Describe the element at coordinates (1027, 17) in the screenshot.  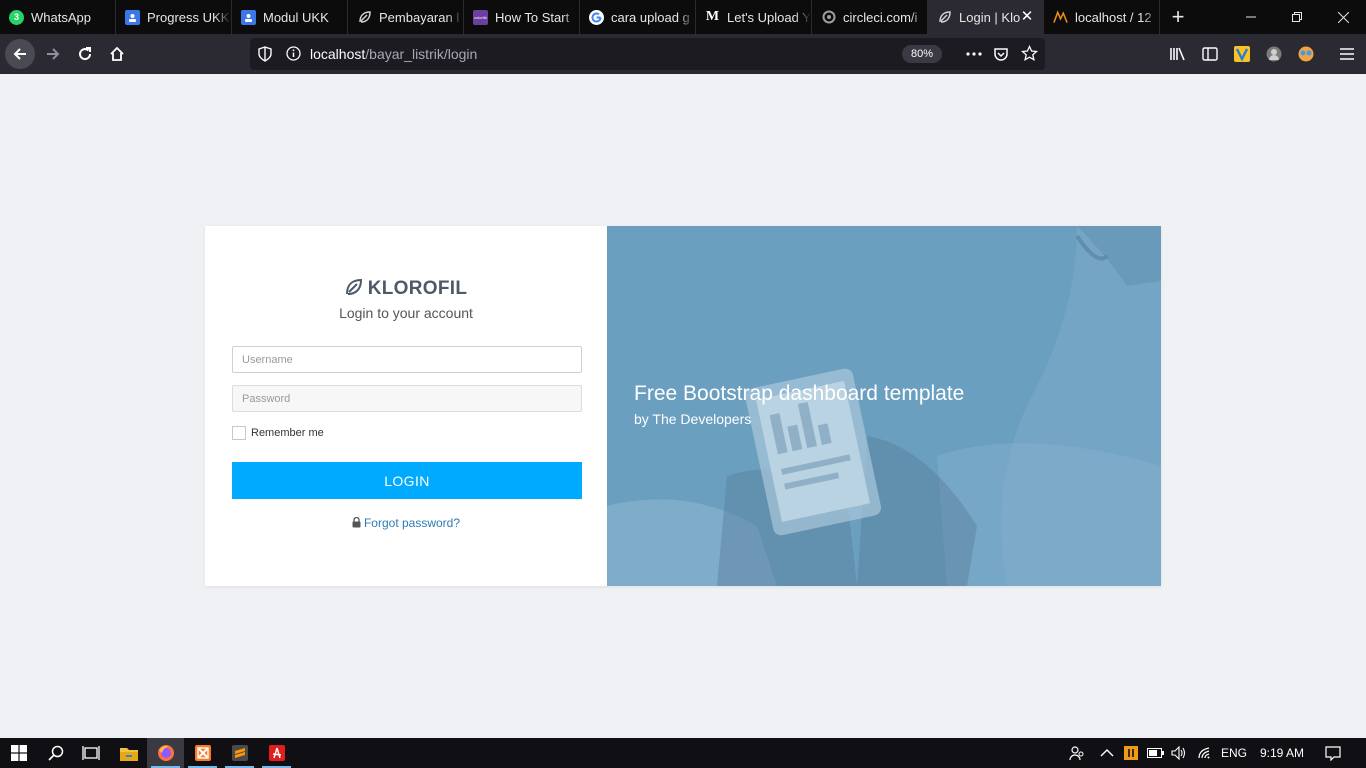
I see `close-tab-icon: ✕` at that location.